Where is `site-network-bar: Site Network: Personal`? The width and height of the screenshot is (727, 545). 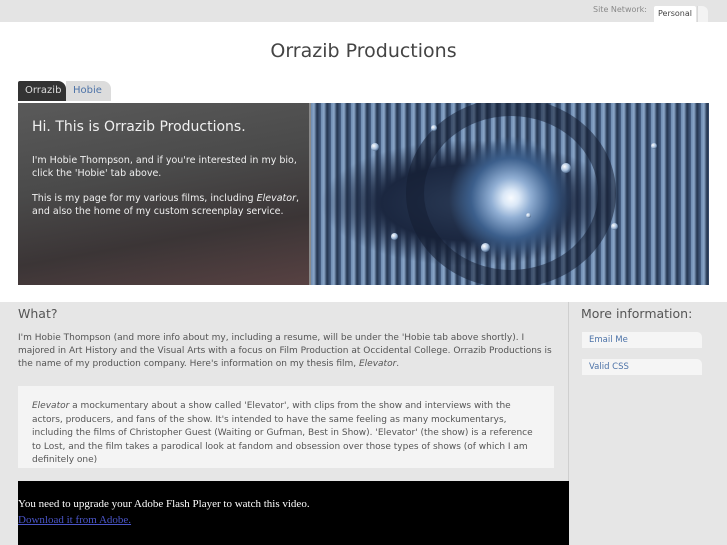
site-network-bar: Site Network: Personal is located at coordinates (363, 11).